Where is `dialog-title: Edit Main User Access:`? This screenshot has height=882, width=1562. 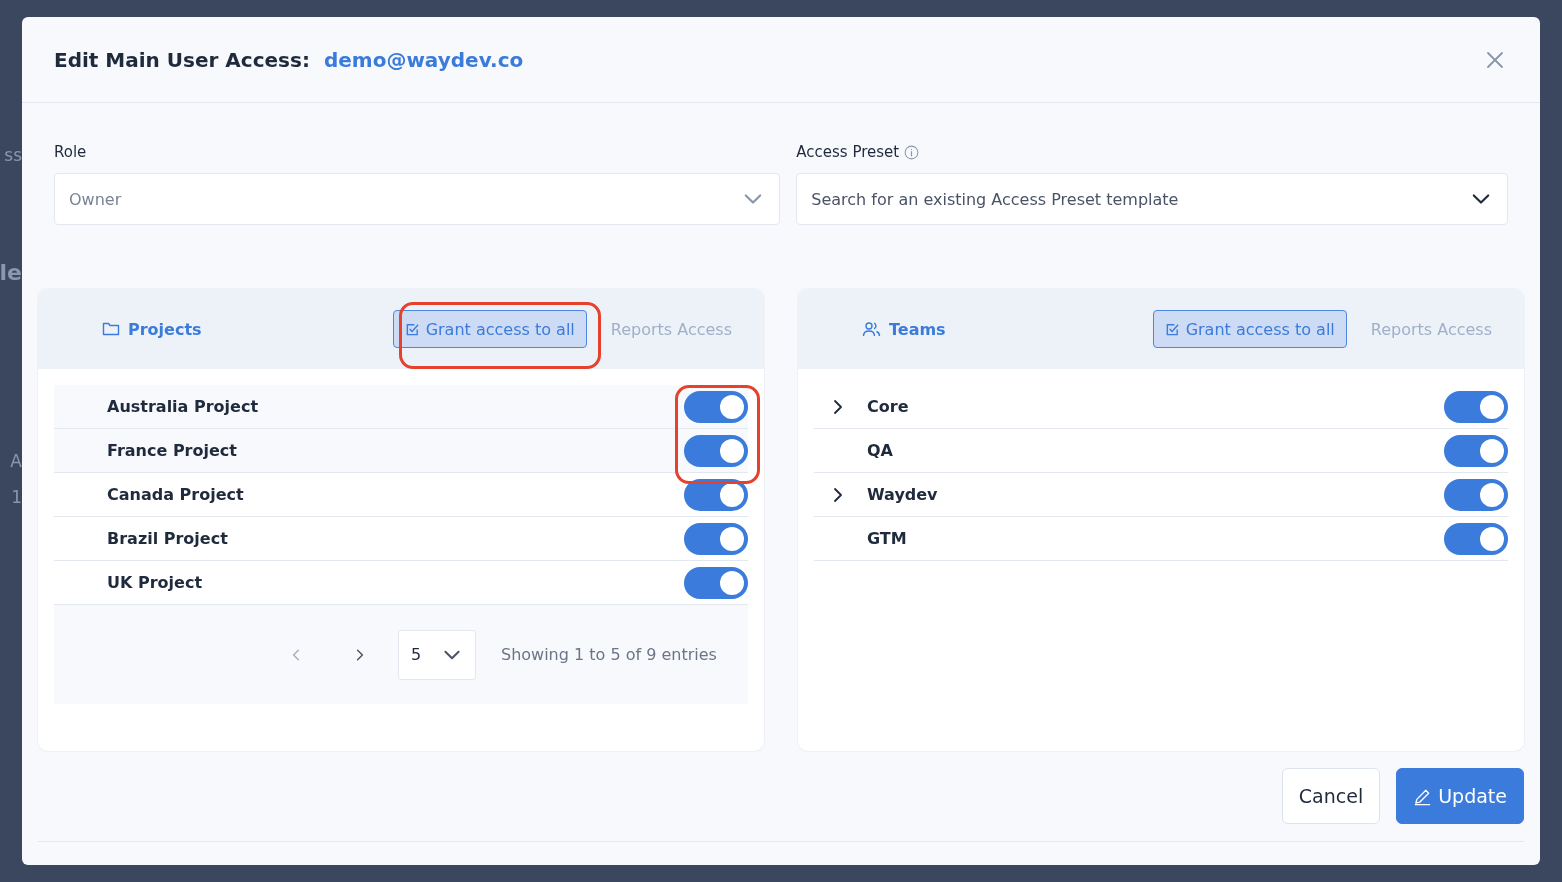 dialog-title: Edit Main User Access: is located at coordinates (182, 59).